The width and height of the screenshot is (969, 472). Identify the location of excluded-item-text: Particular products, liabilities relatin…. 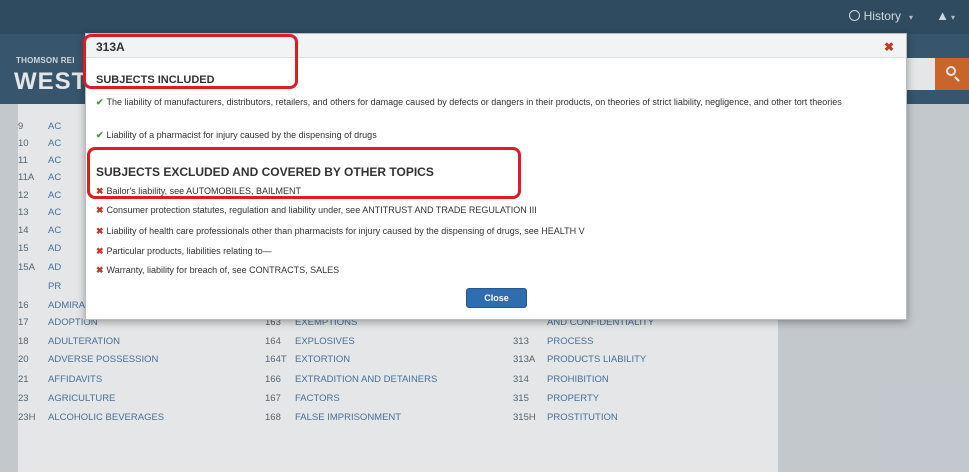
(189, 251).